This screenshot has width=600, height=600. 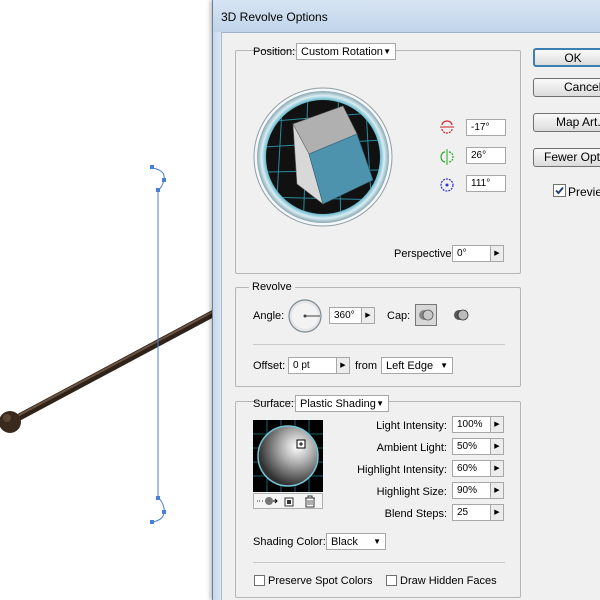 I want to click on light-intensity-value: 100%, so click(x=470, y=424).